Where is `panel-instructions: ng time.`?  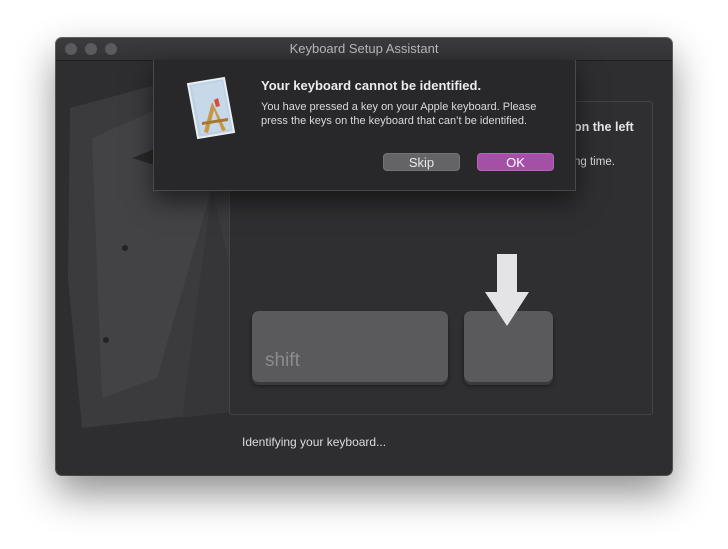
panel-instructions: ng time. is located at coordinates (594, 162).